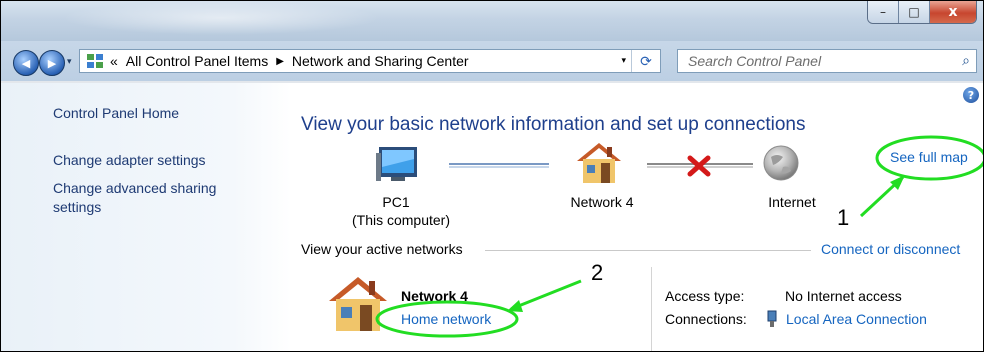  I want to click on sidebar-item-change-advanced-sharing: Change advanced sharing, so click(134, 188).